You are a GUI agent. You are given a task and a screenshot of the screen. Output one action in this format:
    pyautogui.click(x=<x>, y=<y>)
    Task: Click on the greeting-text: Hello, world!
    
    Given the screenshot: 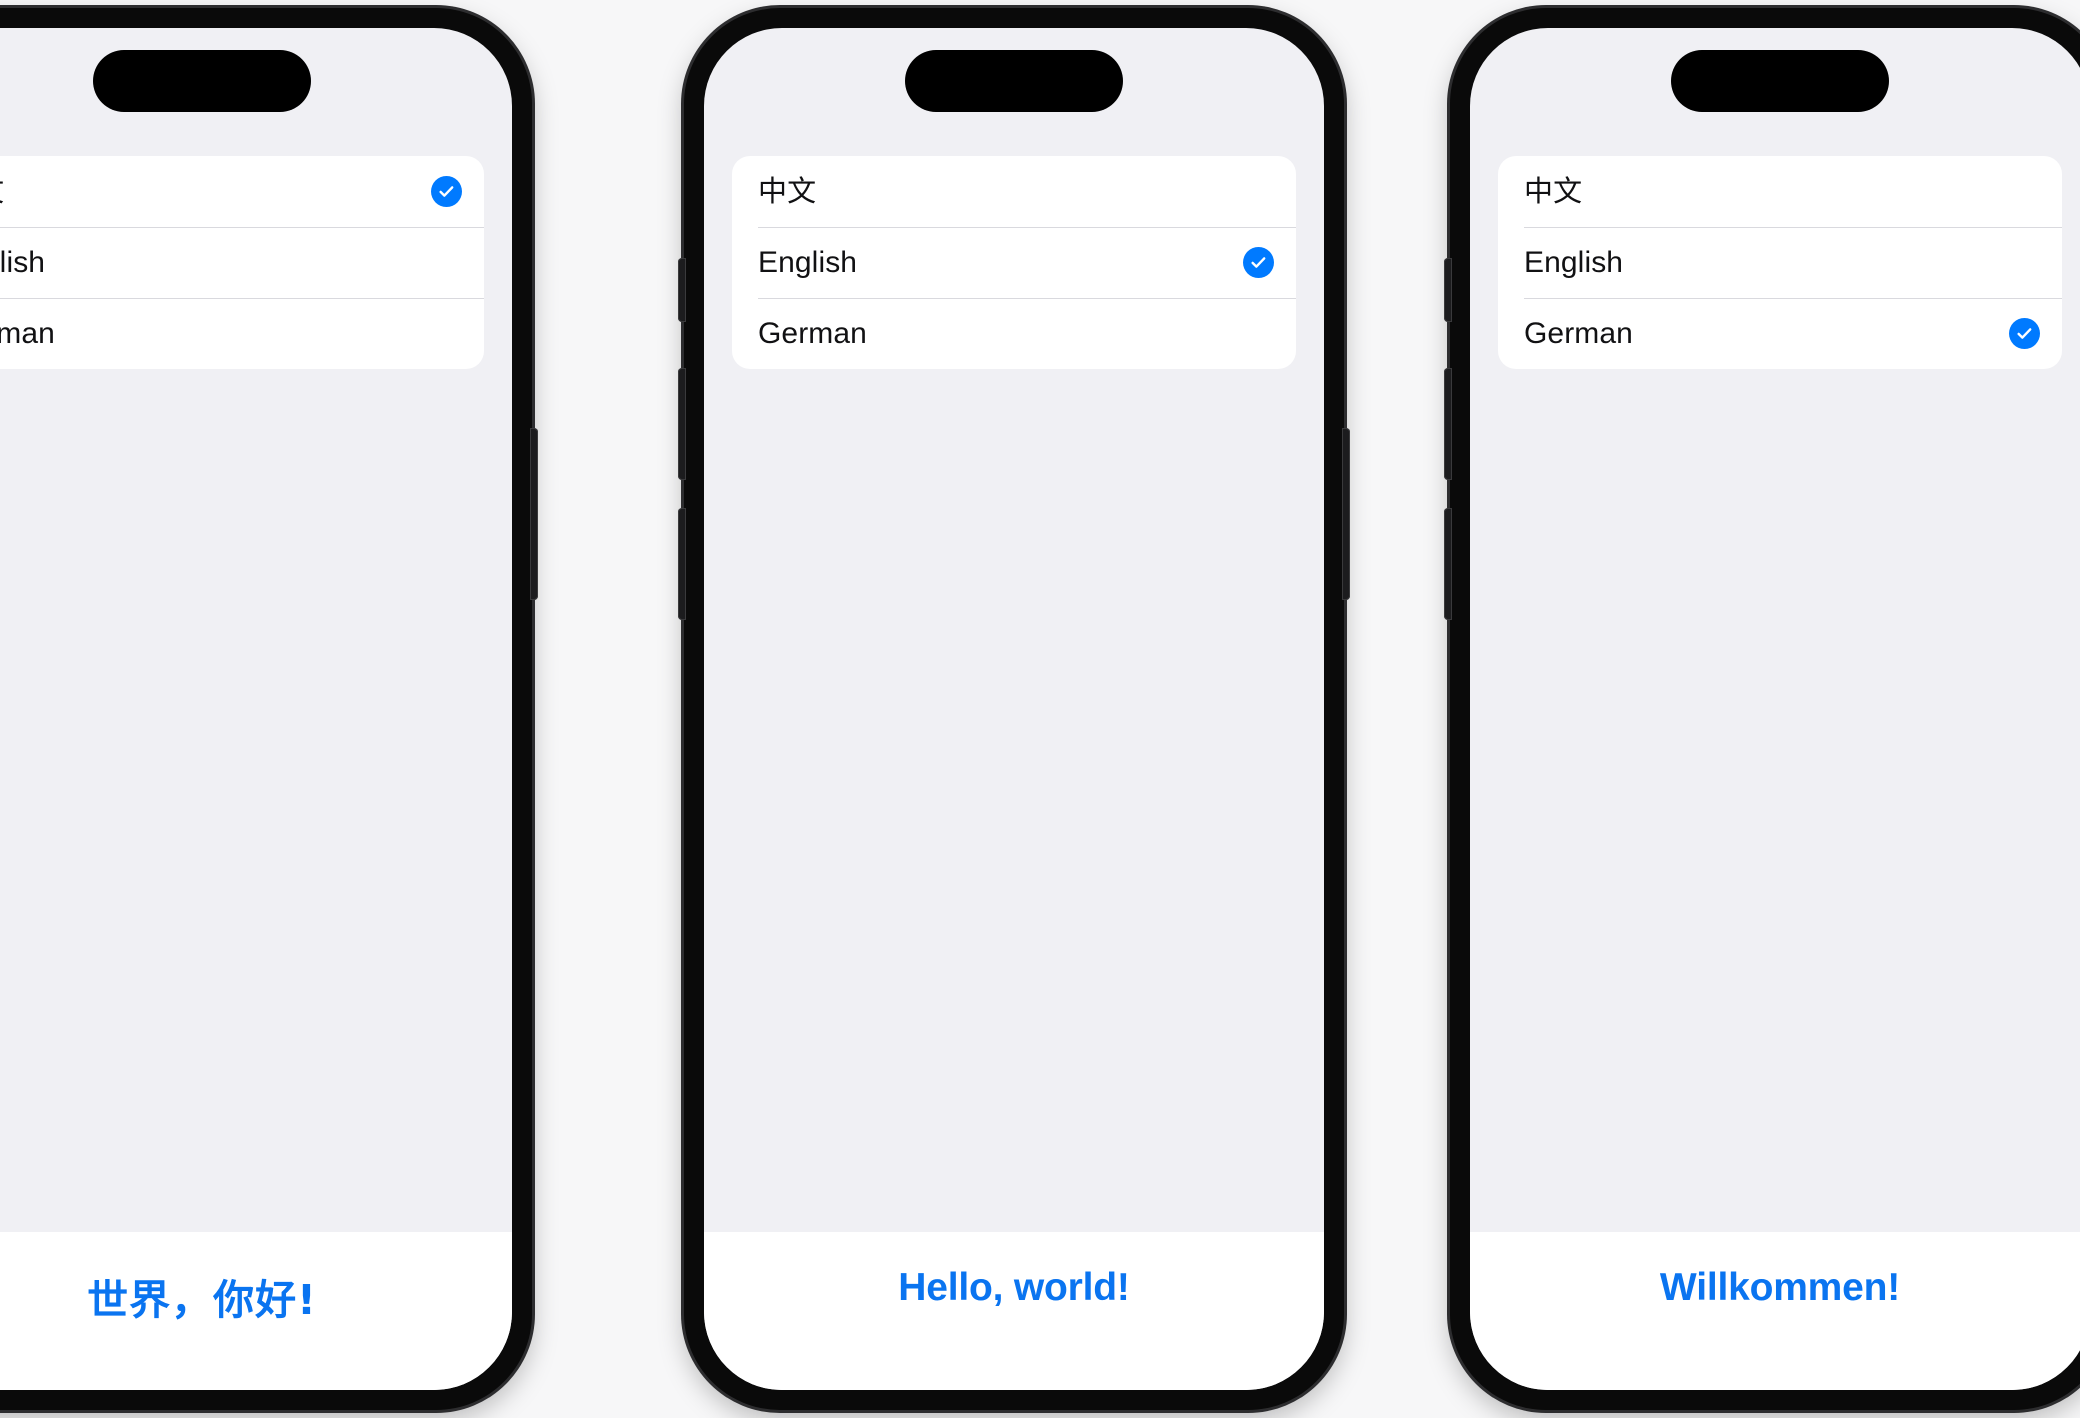 What is the action you would take?
    pyautogui.click(x=1014, y=1287)
    